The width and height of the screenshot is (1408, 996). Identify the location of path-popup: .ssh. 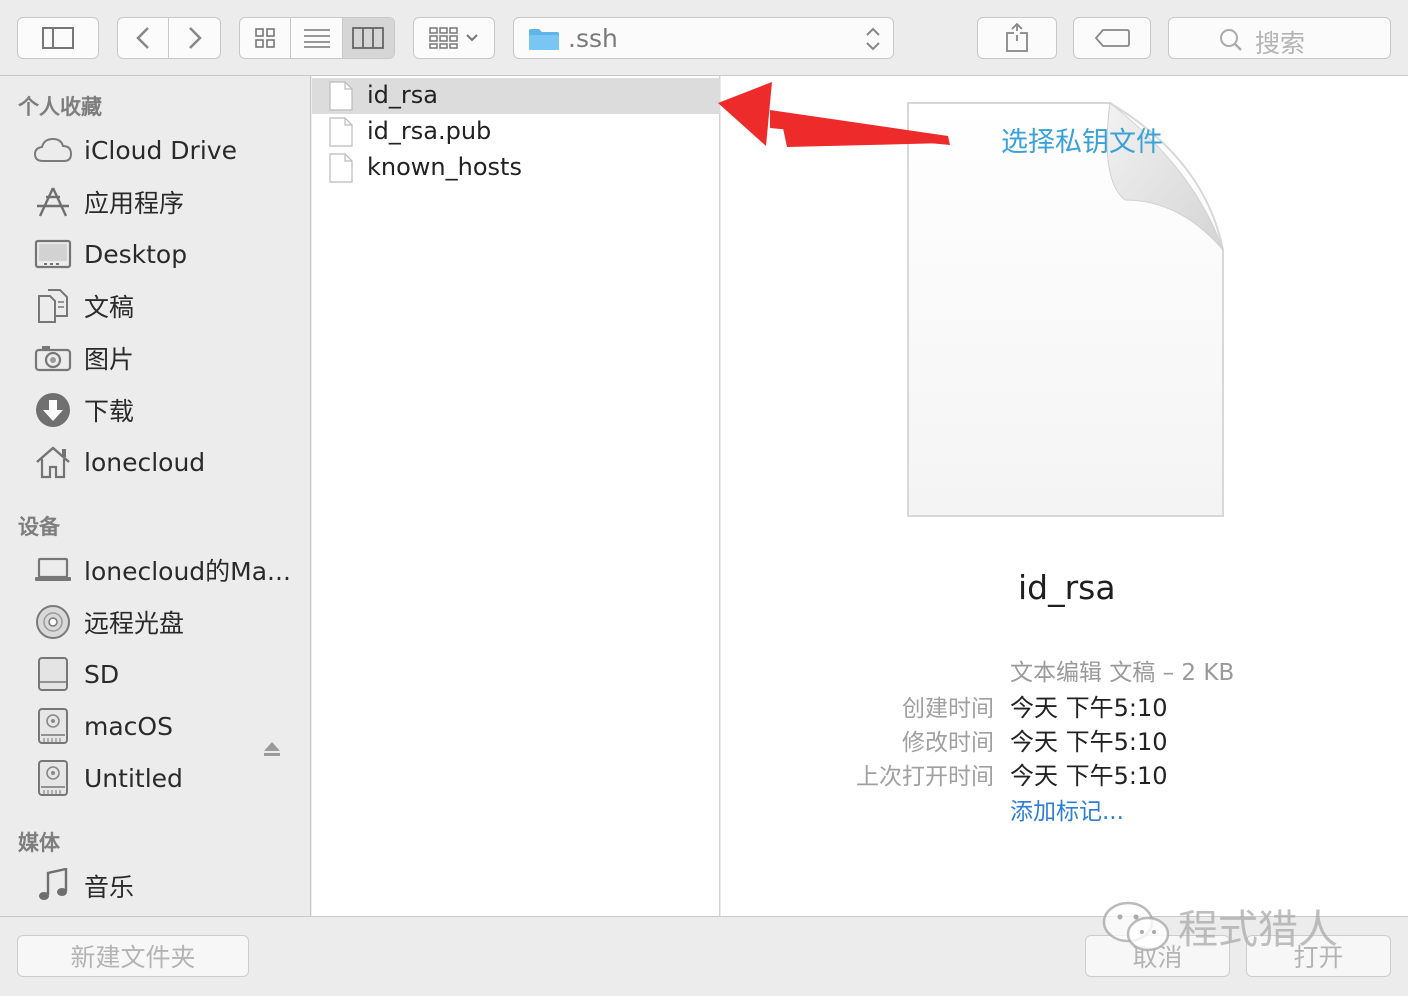
(703, 38).